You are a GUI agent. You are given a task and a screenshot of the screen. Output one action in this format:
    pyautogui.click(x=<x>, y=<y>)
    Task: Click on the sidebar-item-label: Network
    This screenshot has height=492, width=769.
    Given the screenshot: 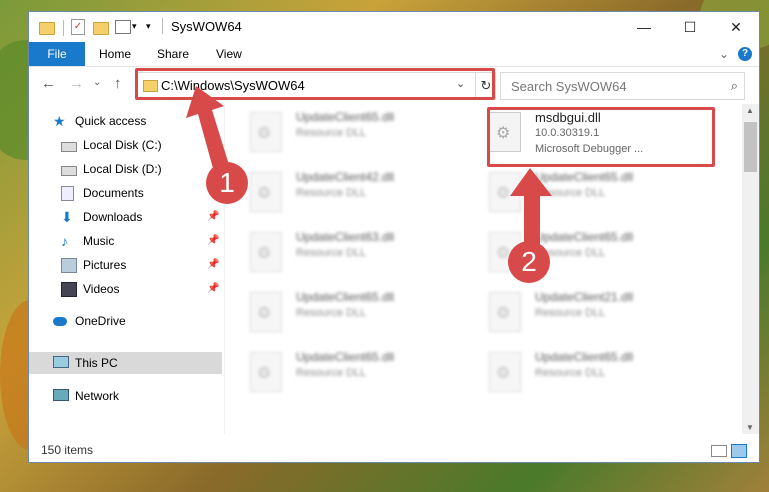 What is the action you would take?
    pyautogui.click(x=97, y=396)
    